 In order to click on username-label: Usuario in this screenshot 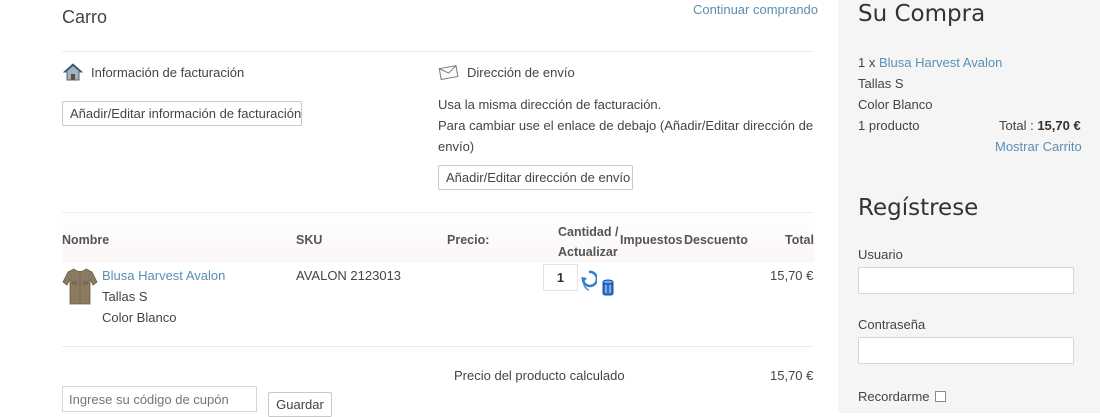, I will do `click(880, 254)`.